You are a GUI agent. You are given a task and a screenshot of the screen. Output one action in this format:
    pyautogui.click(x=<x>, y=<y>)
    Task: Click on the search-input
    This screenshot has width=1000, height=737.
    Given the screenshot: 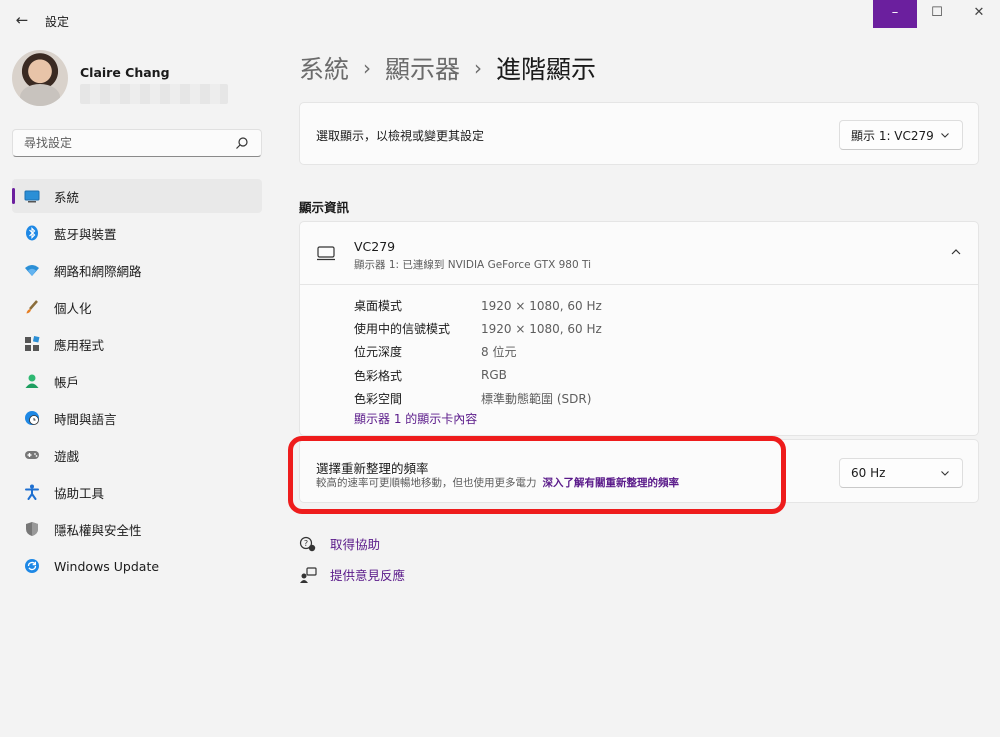 What is the action you would take?
    pyautogui.click(x=118, y=143)
    